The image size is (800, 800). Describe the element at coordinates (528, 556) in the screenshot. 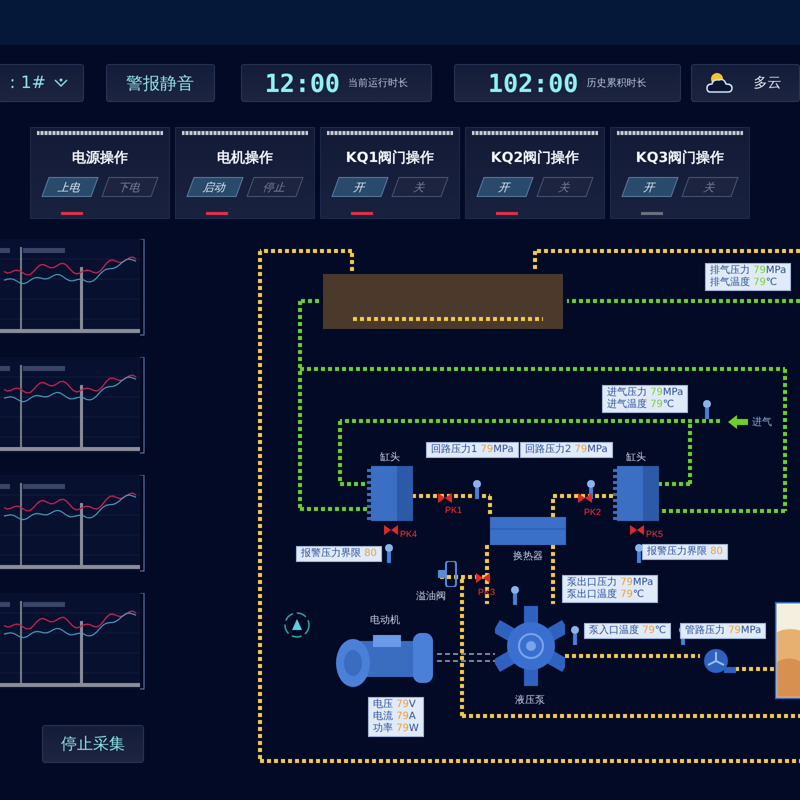

I see `component-label: 换热器` at that location.